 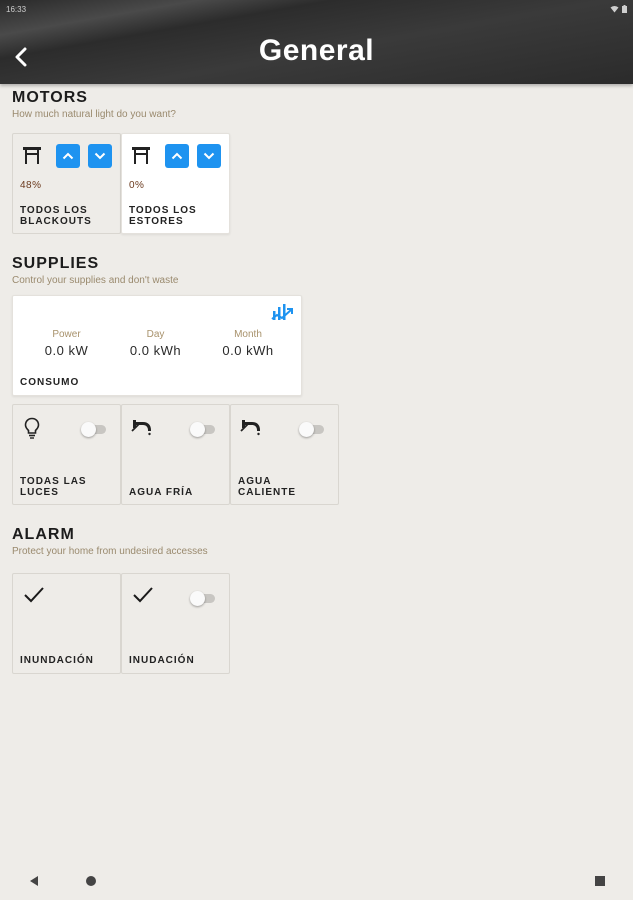 What do you see at coordinates (162, 660) in the screenshot?
I see `inudacion-label: INUDACIÓN` at bounding box center [162, 660].